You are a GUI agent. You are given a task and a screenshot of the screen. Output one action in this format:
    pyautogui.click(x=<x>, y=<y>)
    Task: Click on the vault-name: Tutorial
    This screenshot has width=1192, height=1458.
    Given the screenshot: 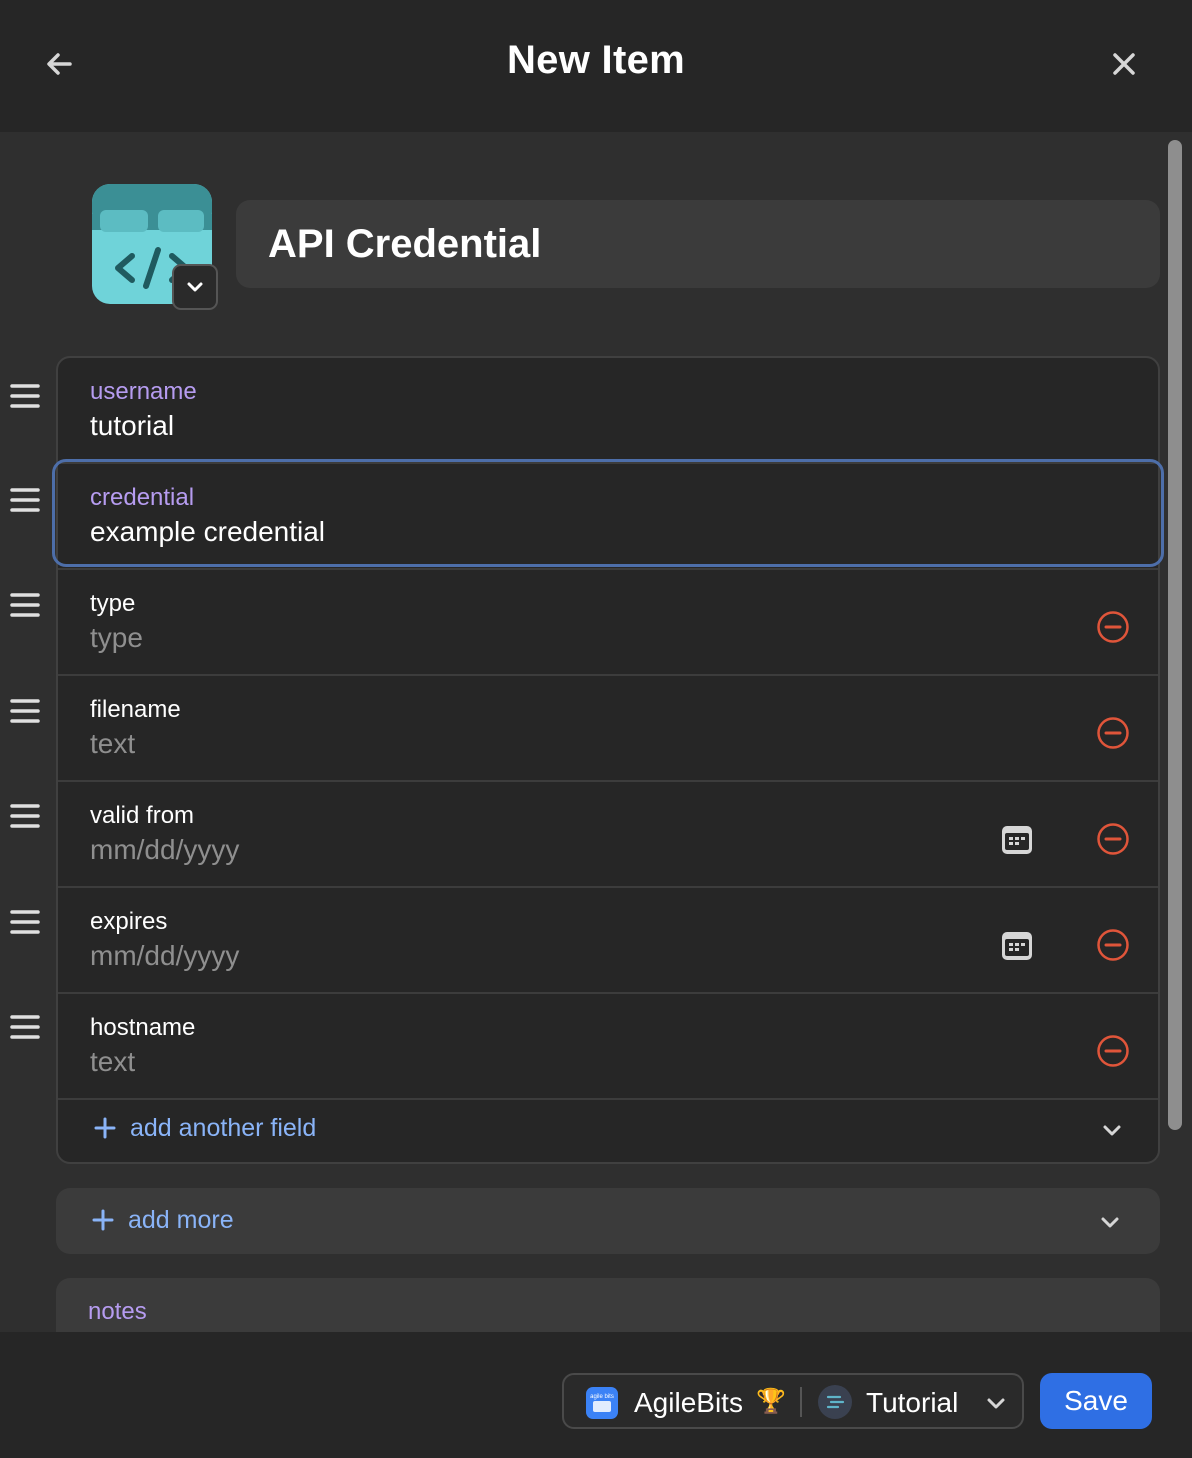 What is the action you would take?
    pyautogui.click(x=912, y=1402)
    